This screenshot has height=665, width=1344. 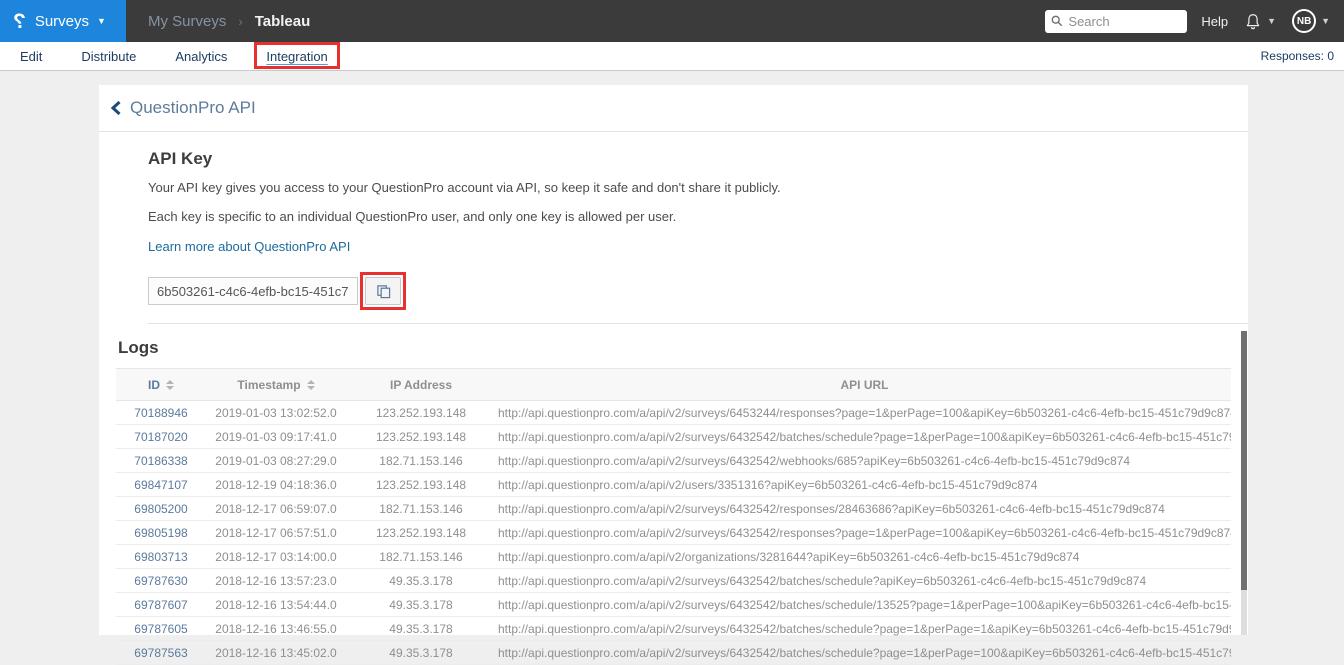 I want to click on breadcrumb-current-survey: Tableau, so click(x=282, y=21).